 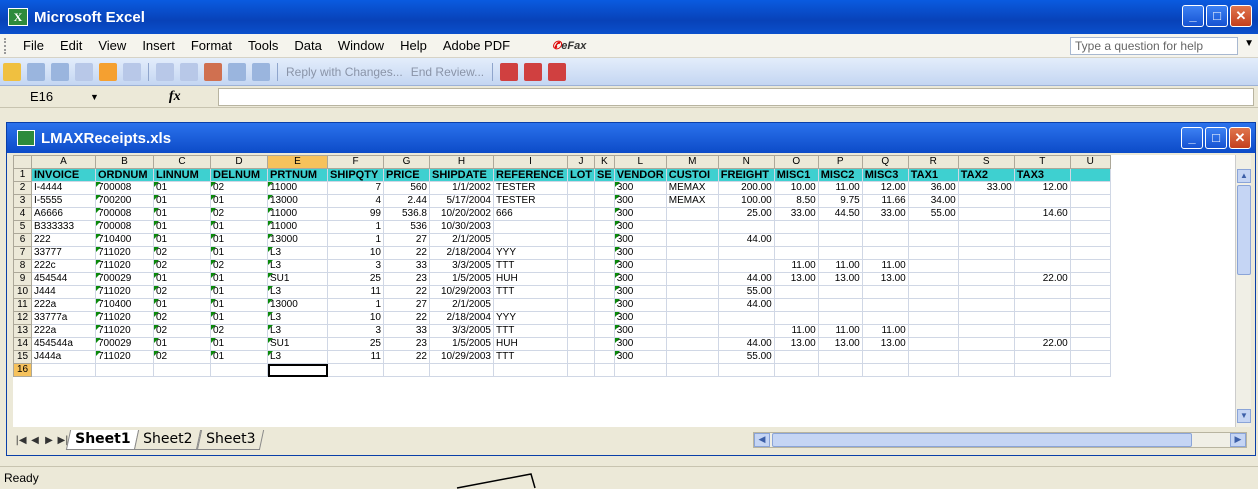 I want to click on tab-sheet3: Sheet3, so click(x=230, y=440).